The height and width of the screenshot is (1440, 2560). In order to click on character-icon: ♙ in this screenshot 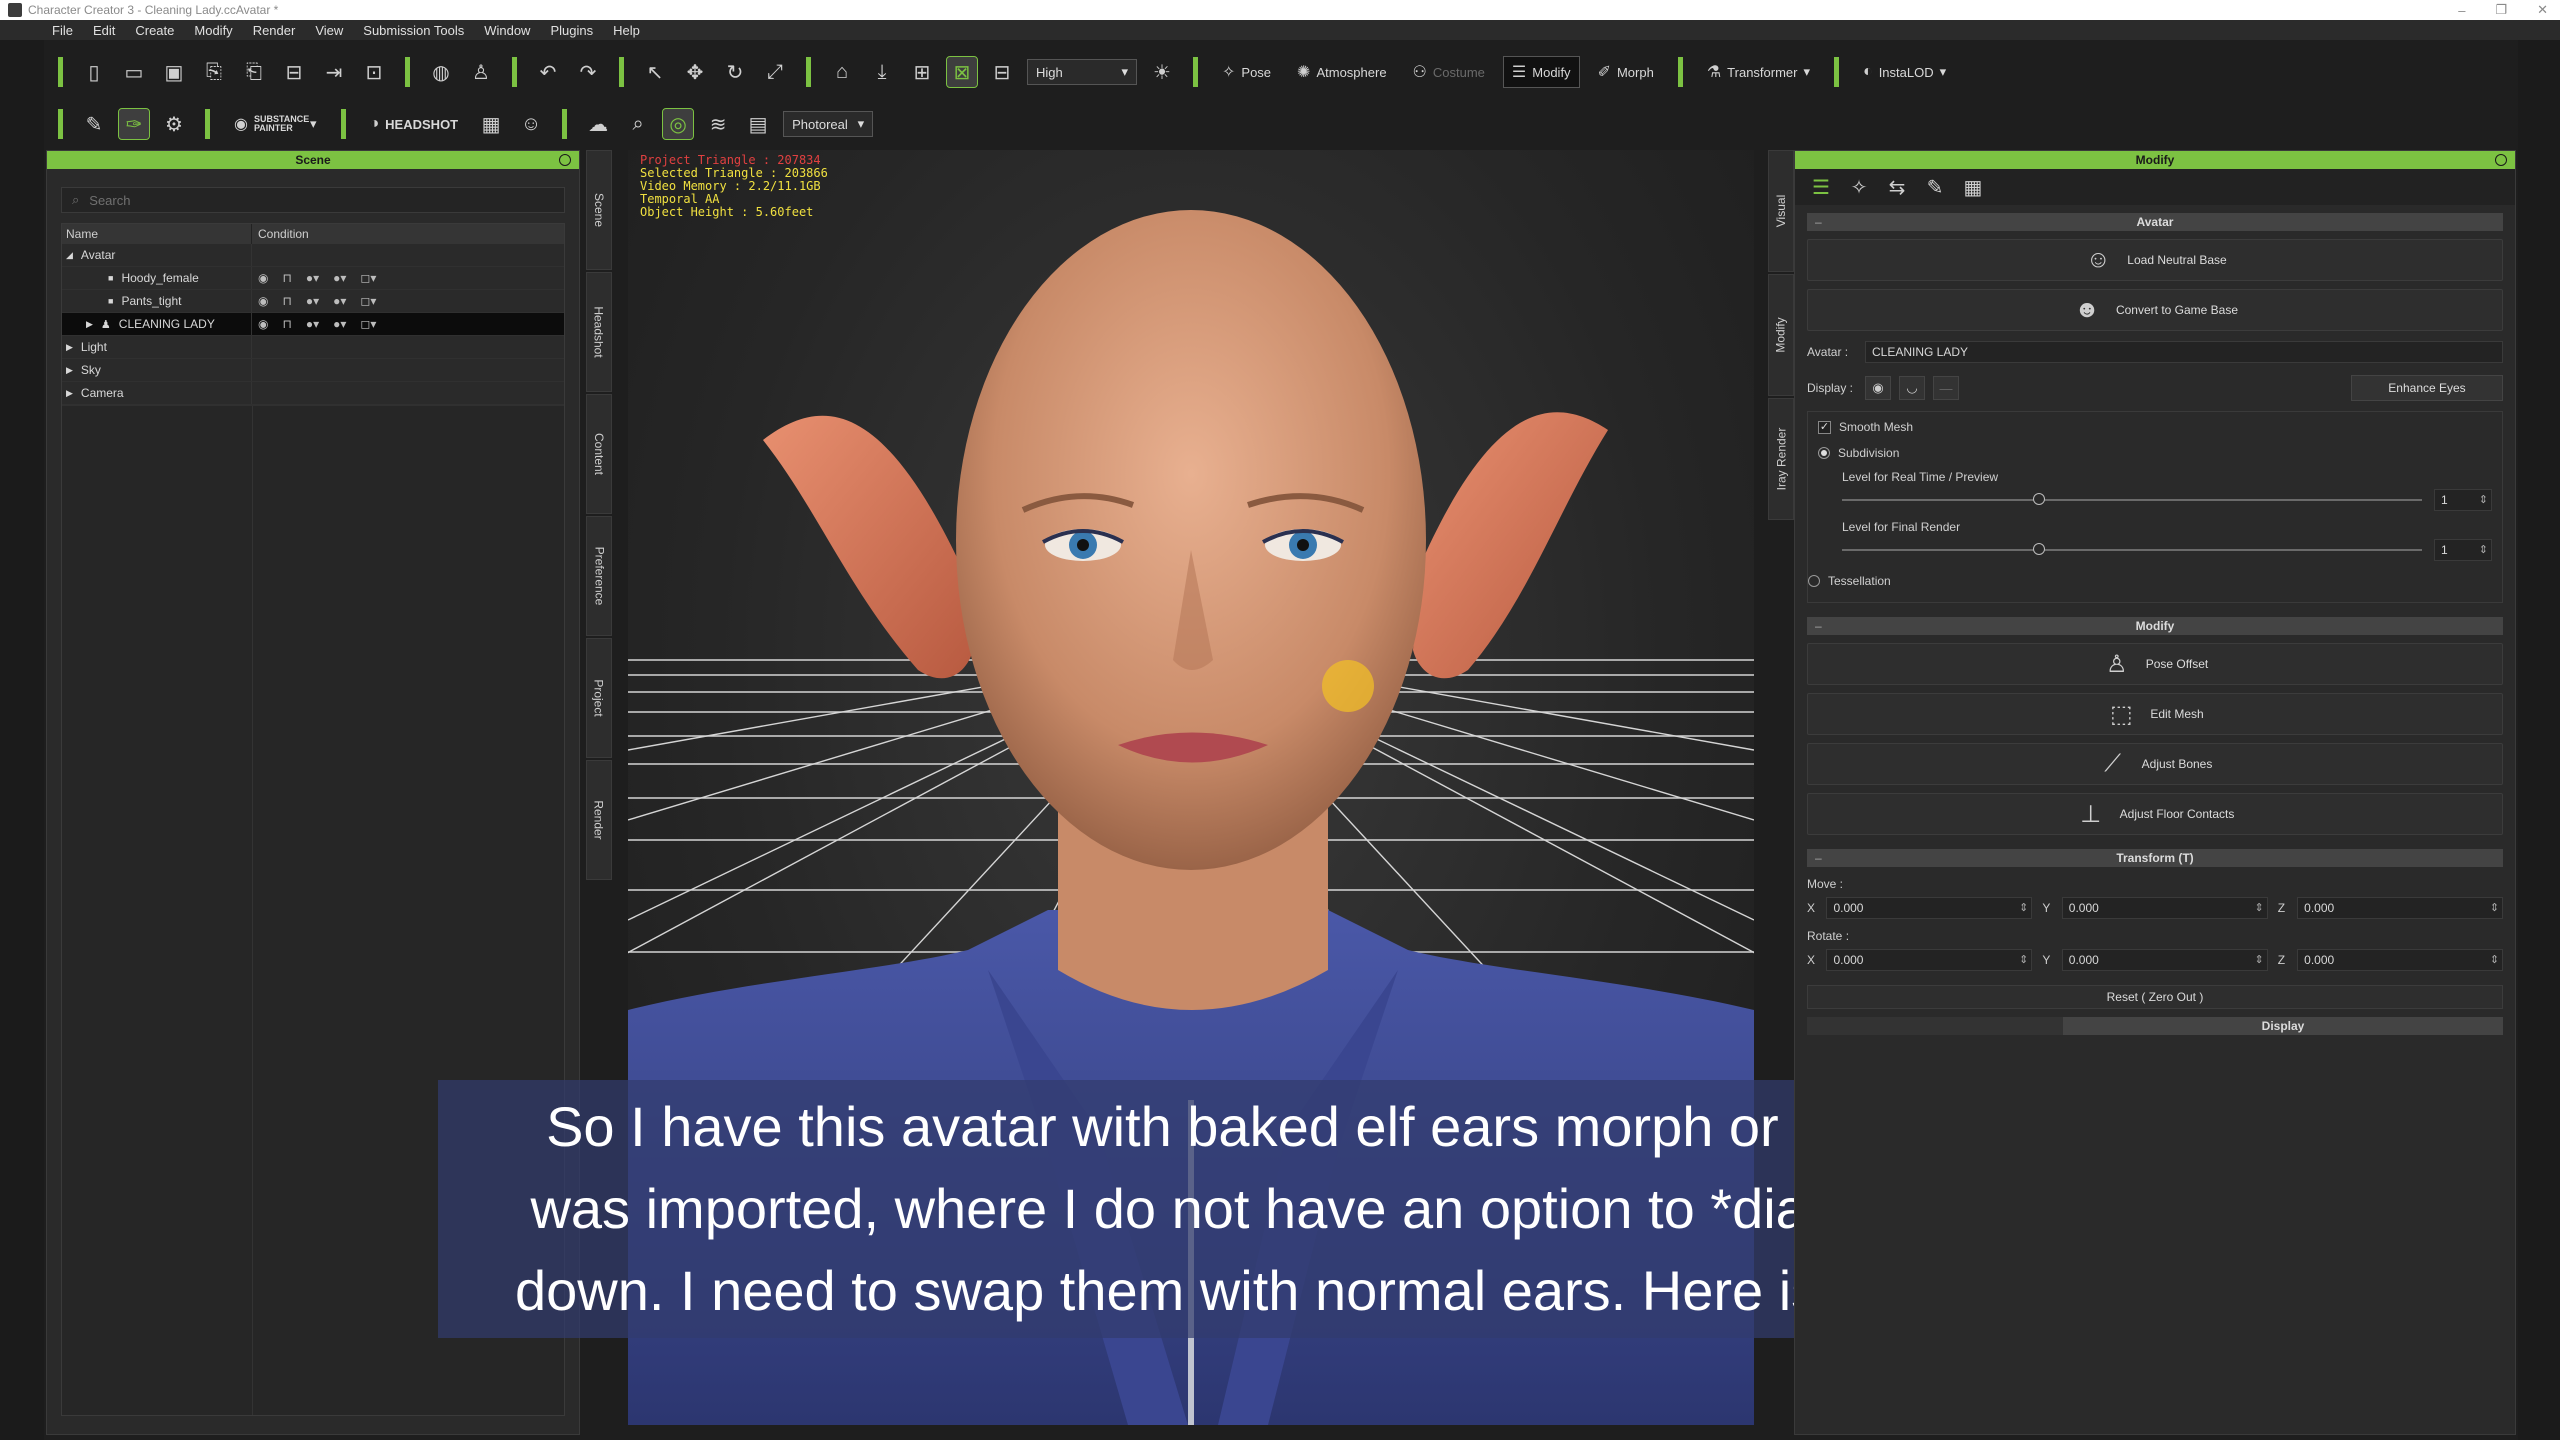, I will do `click(481, 72)`.